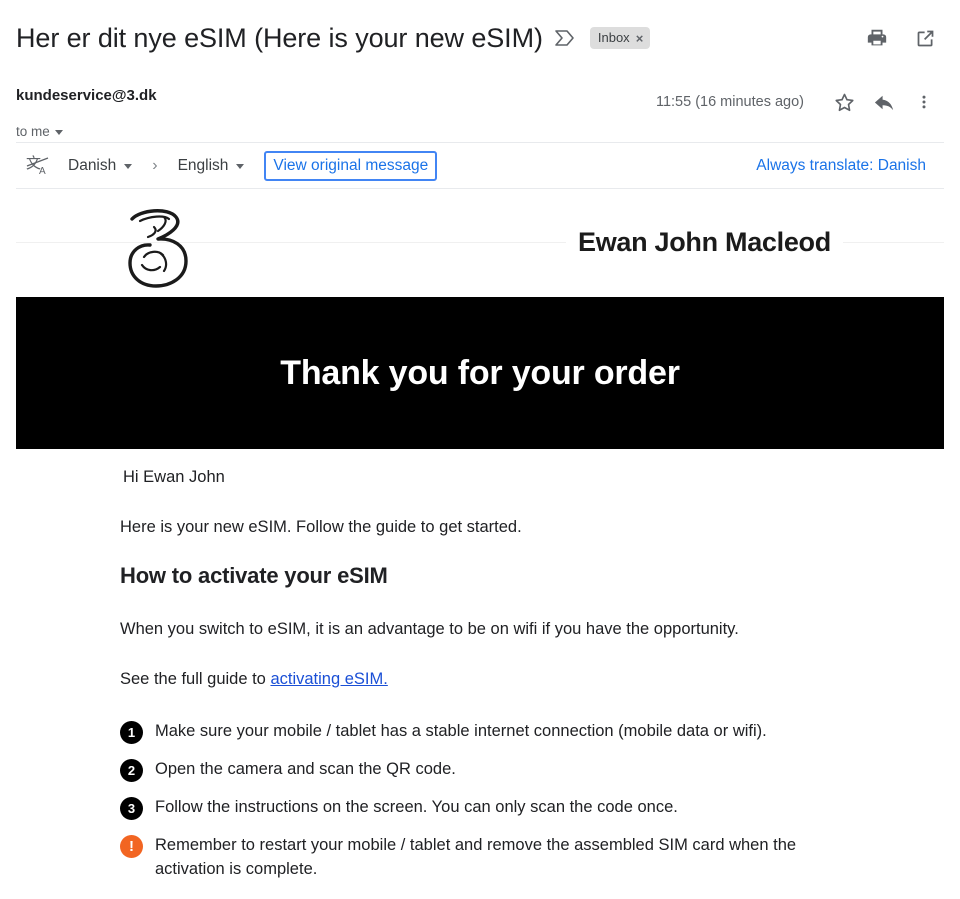  Describe the element at coordinates (131, 732) in the screenshot. I see `step-number-badge: 1` at that location.